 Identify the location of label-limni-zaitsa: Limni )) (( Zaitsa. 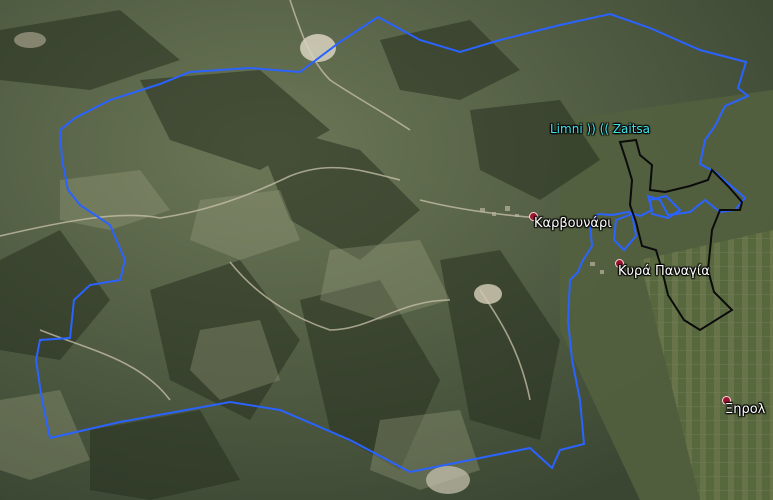
(600, 129).